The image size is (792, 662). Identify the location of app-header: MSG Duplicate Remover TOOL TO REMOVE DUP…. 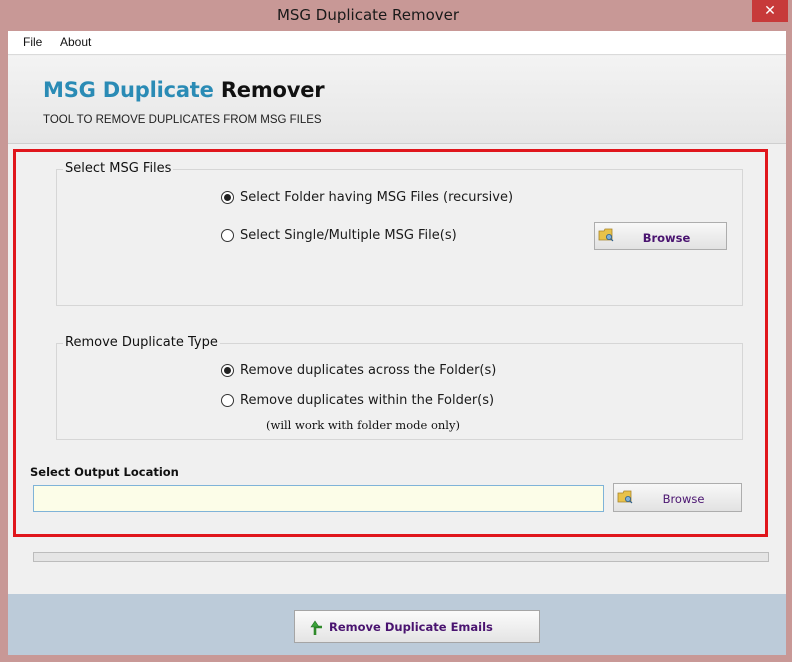
(397, 100).